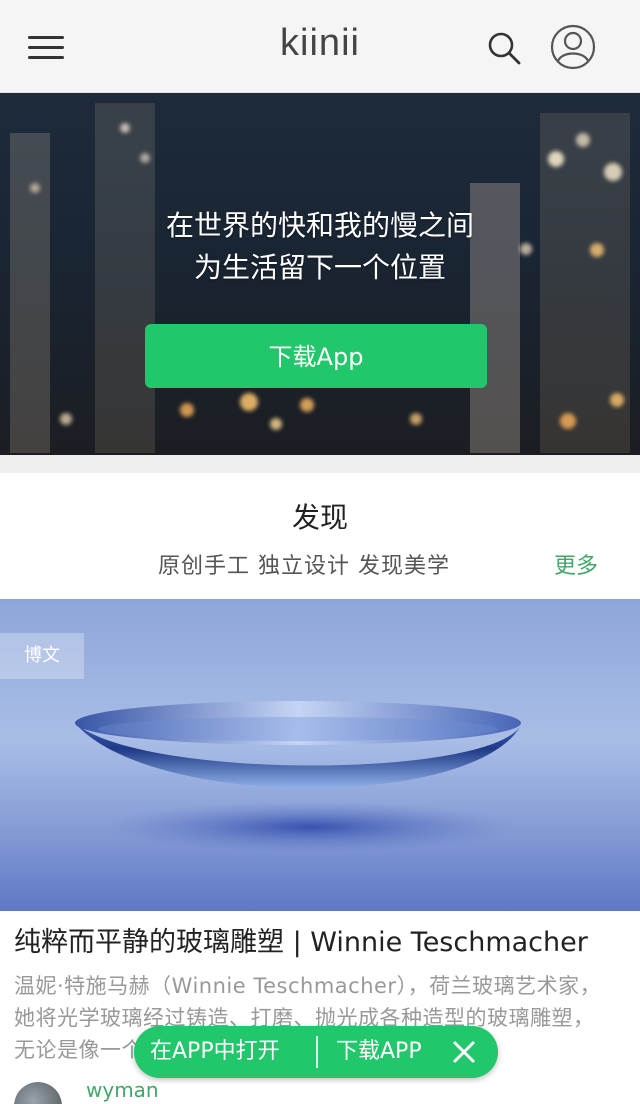 Image resolution: width=640 pixels, height=1104 pixels. Describe the element at coordinates (576, 564) in the screenshot. I see `more-link: 更多` at that location.